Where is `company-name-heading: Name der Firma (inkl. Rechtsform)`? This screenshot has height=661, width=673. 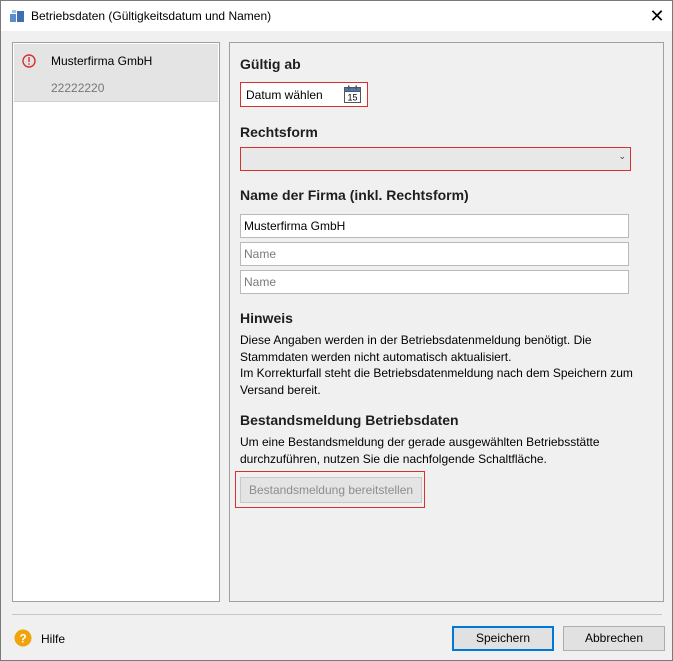 company-name-heading: Name der Firma (inkl. Rechtsform) is located at coordinates (354, 195).